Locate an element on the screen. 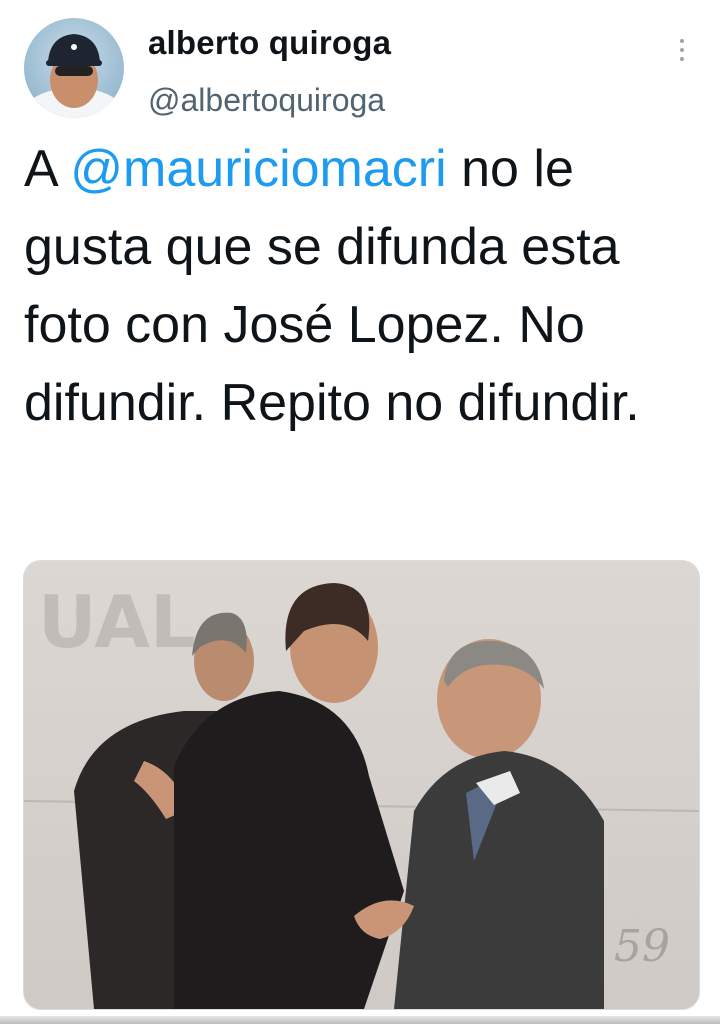  bottom-divider is located at coordinates (360, 1020).